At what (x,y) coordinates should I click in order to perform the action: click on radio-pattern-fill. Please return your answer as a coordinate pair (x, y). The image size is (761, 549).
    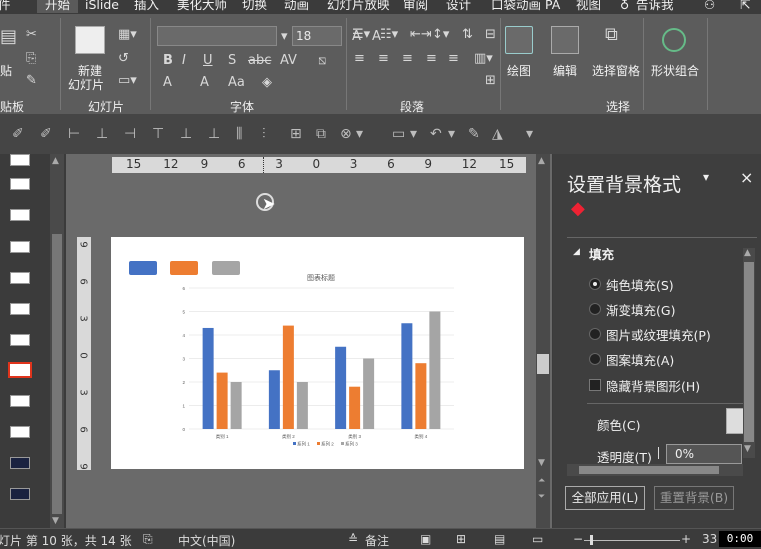
    Looking at the image, I should click on (595, 359).